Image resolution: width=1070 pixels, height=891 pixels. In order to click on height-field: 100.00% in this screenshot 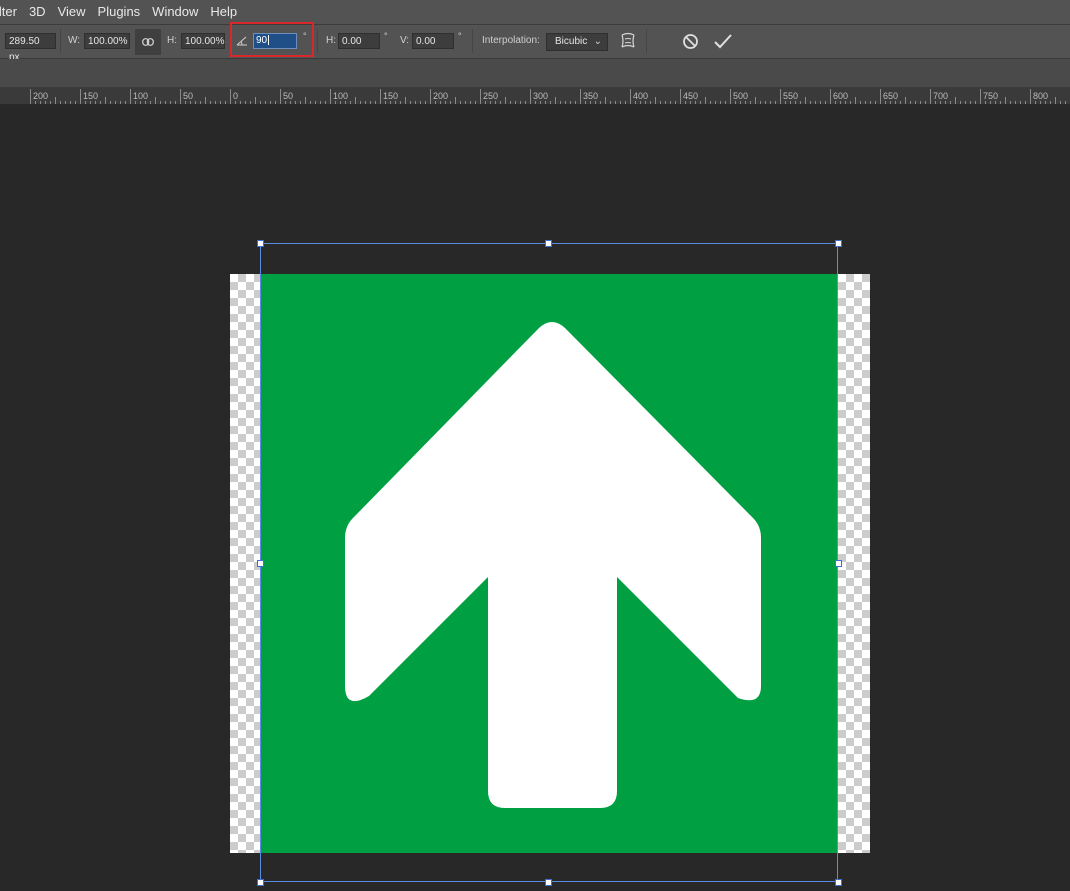, I will do `click(203, 41)`.